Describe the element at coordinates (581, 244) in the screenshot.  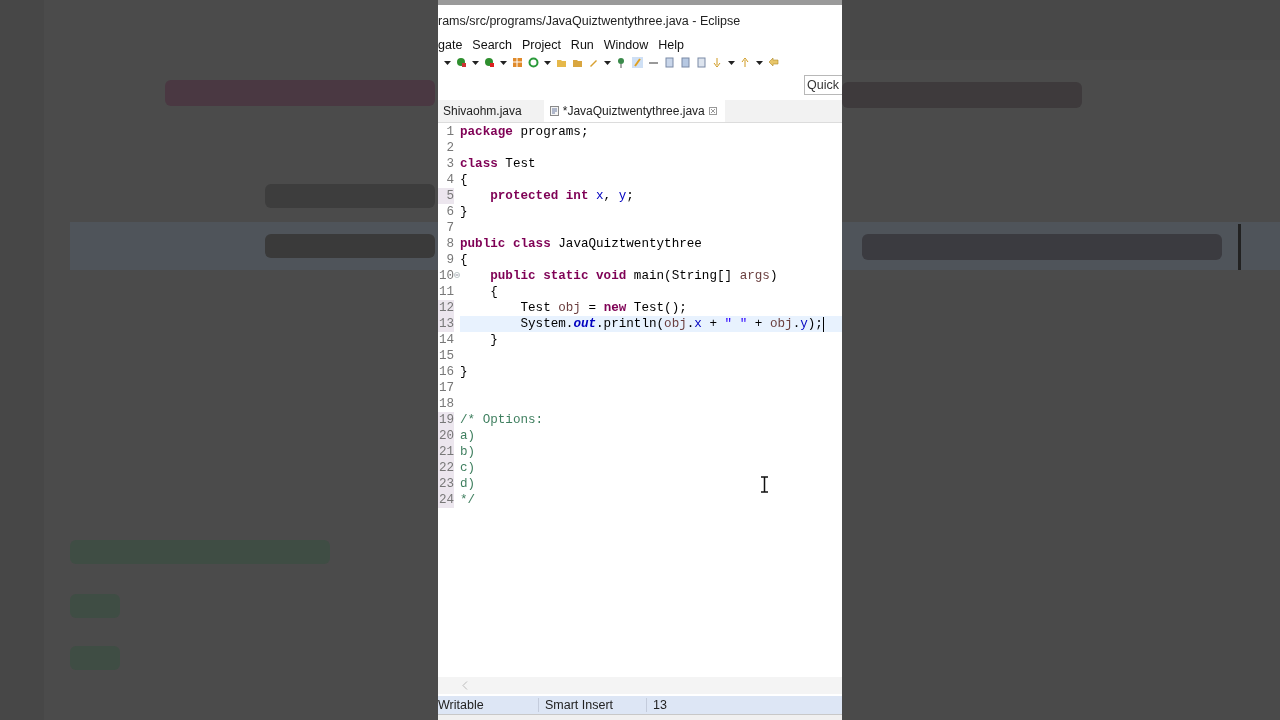
I see `code-line: public class JavaQuiztwentythree` at that location.